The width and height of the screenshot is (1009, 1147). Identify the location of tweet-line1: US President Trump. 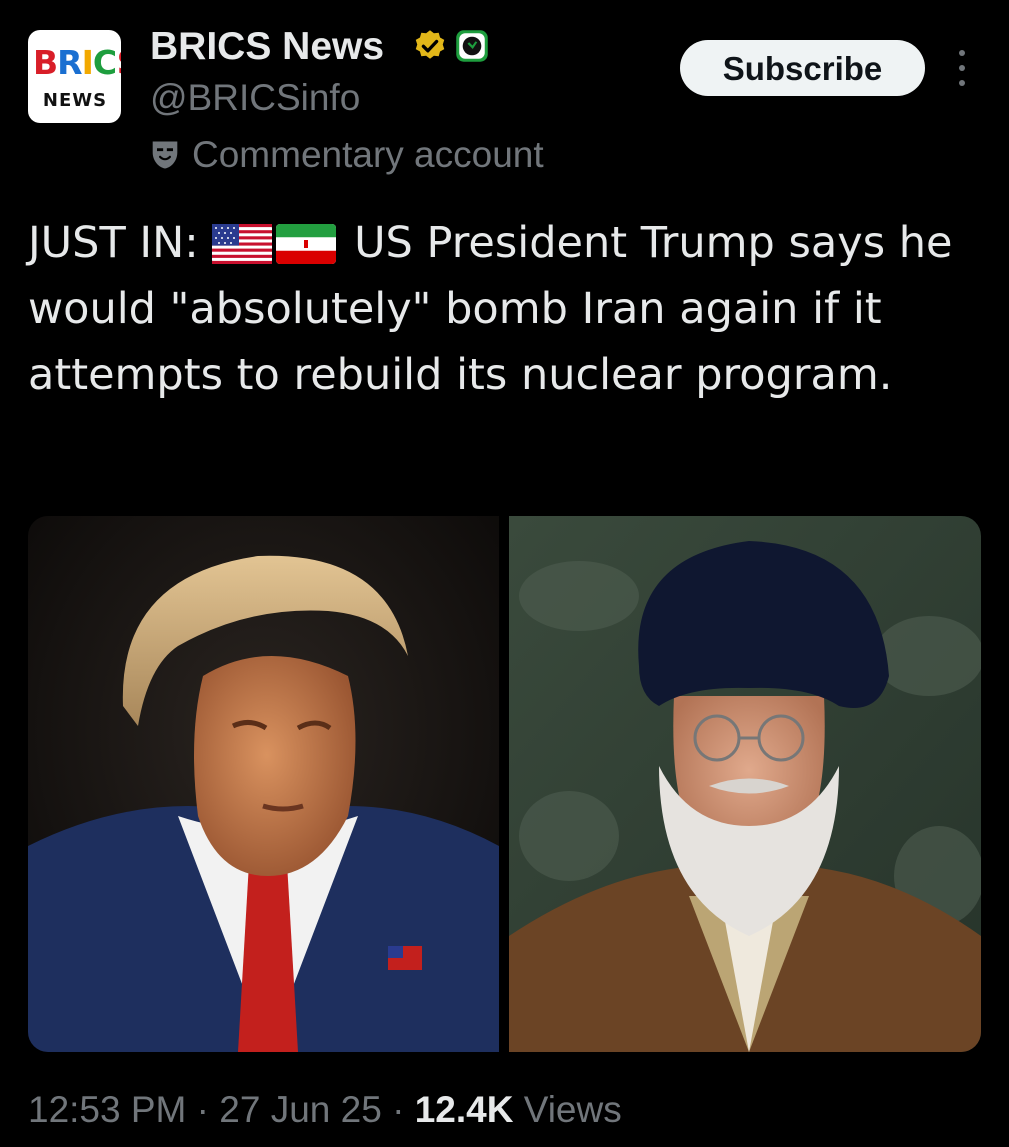
(564, 243).